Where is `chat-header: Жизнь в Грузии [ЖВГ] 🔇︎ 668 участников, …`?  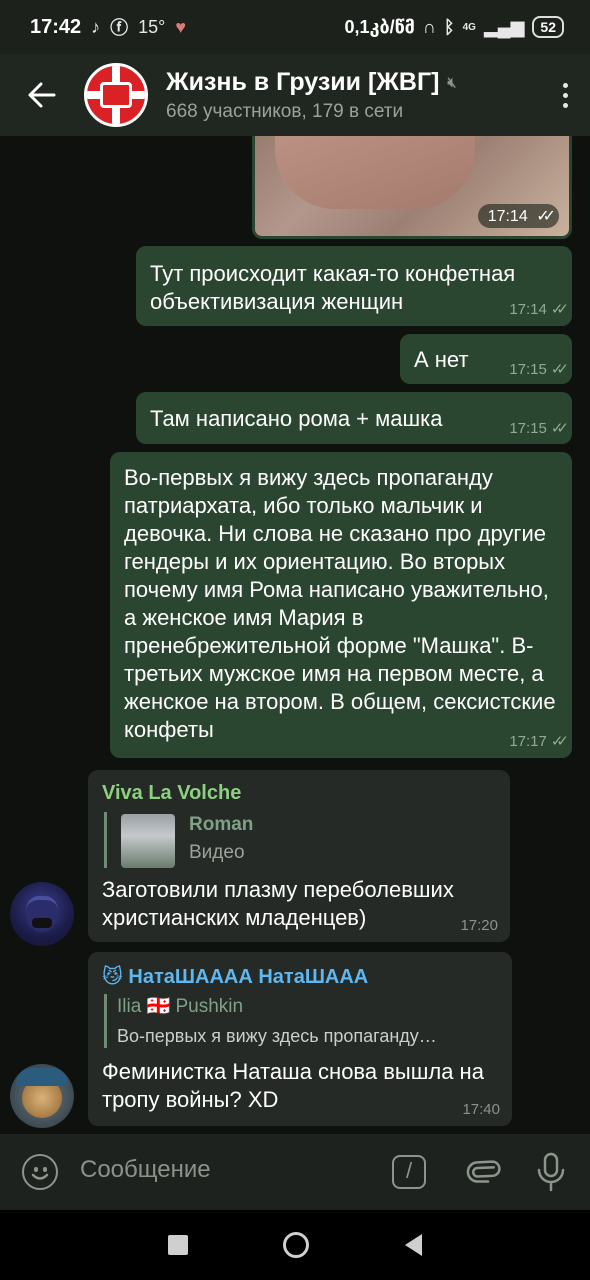 chat-header: Жизнь в Грузии [ЖВГ] 🔇︎ 668 участников, … is located at coordinates (295, 95).